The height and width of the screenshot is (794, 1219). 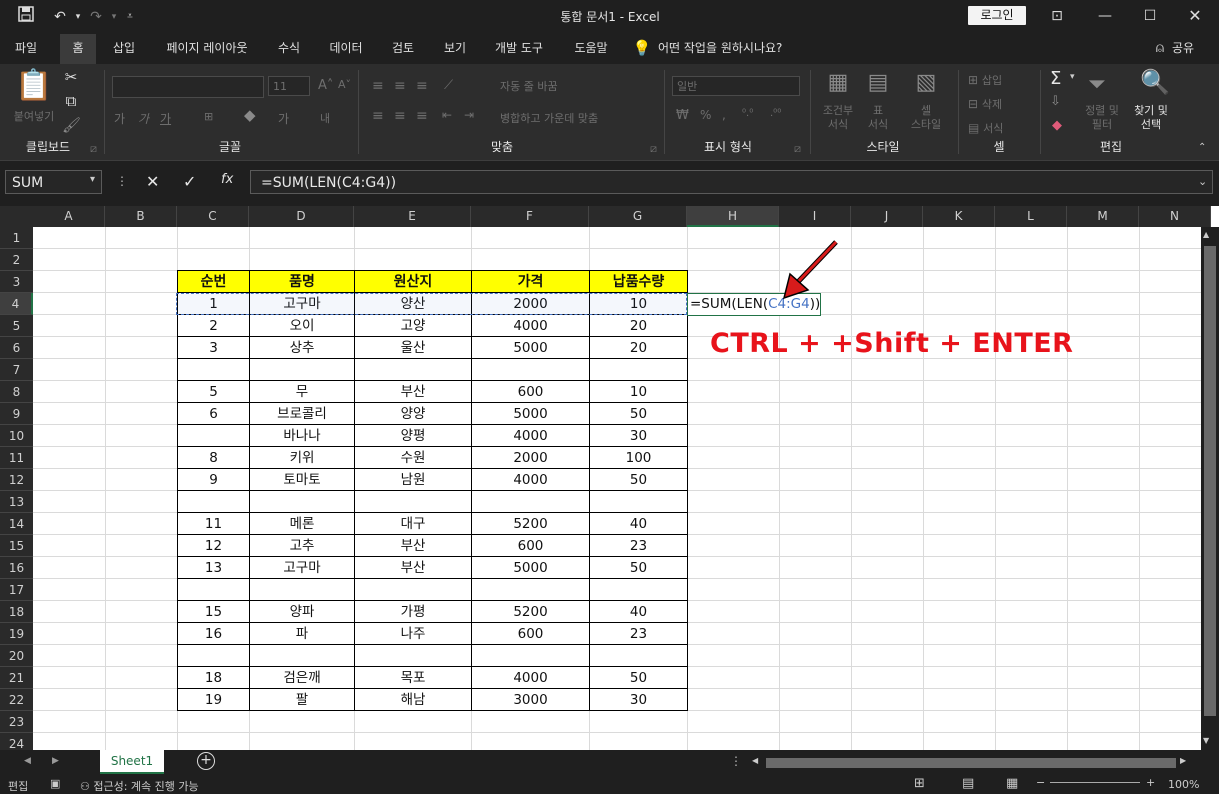 What do you see at coordinates (530, 523) in the screenshot?
I see `table-cell-price: 5200` at bounding box center [530, 523].